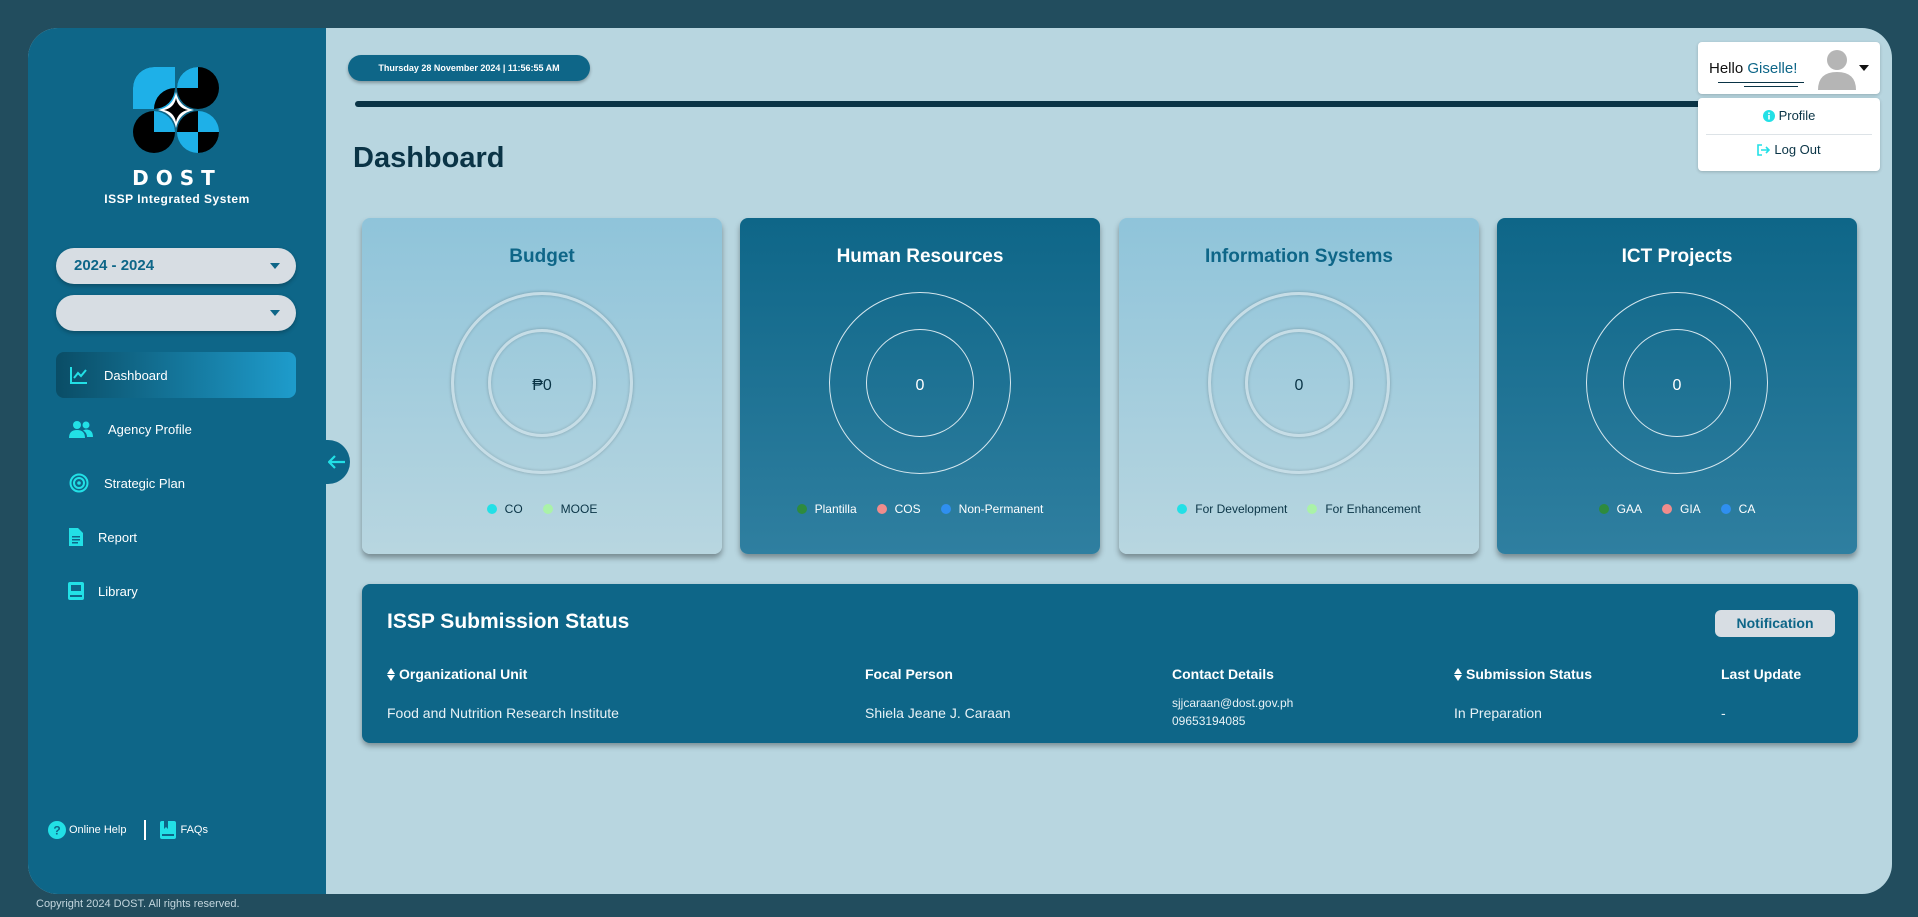 The height and width of the screenshot is (917, 1918). I want to click on card-title: ICT Projects, so click(1677, 256).